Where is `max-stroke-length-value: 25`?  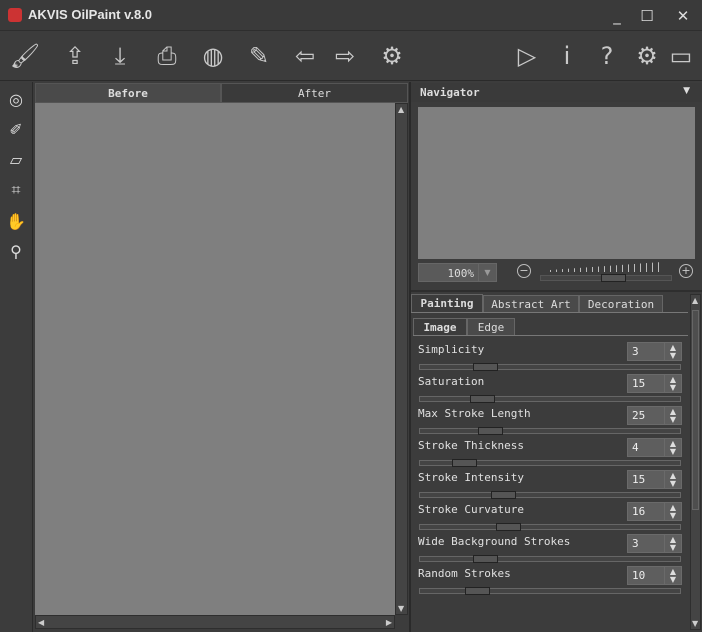 max-stroke-length-value: 25 is located at coordinates (638, 415).